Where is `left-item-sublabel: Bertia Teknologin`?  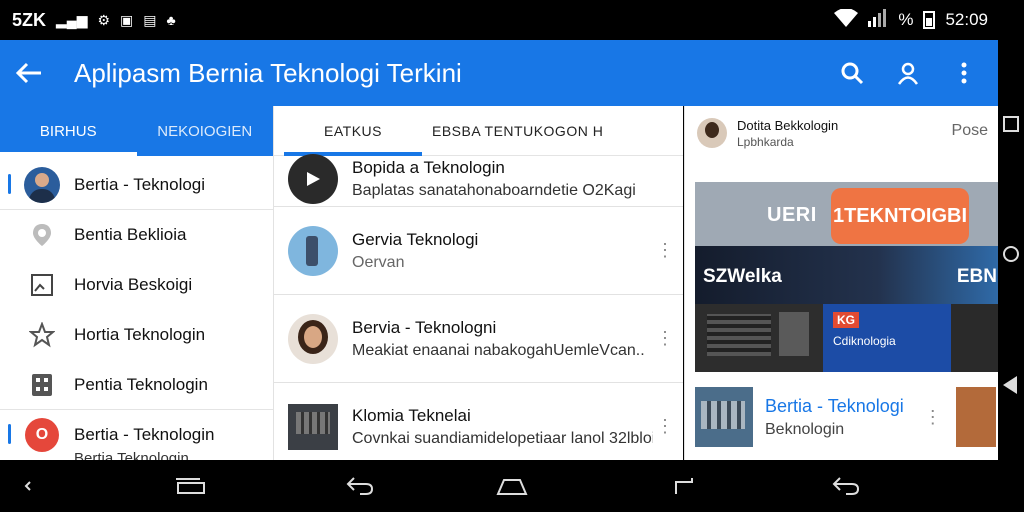
left-item-sublabel: Bertia Teknologin is located at coordinates (131, 455).